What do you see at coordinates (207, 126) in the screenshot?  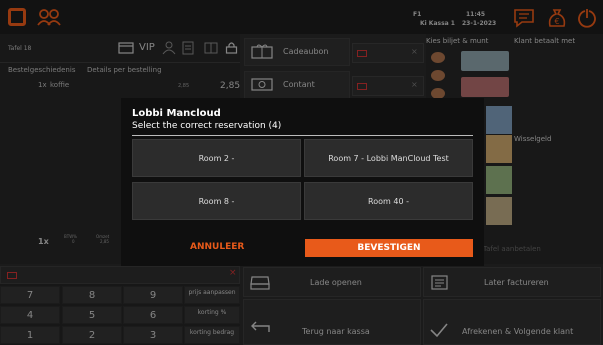 I see `dialog-subtitle: Select the correct reservation (4)` at bounding box center [207, 126].